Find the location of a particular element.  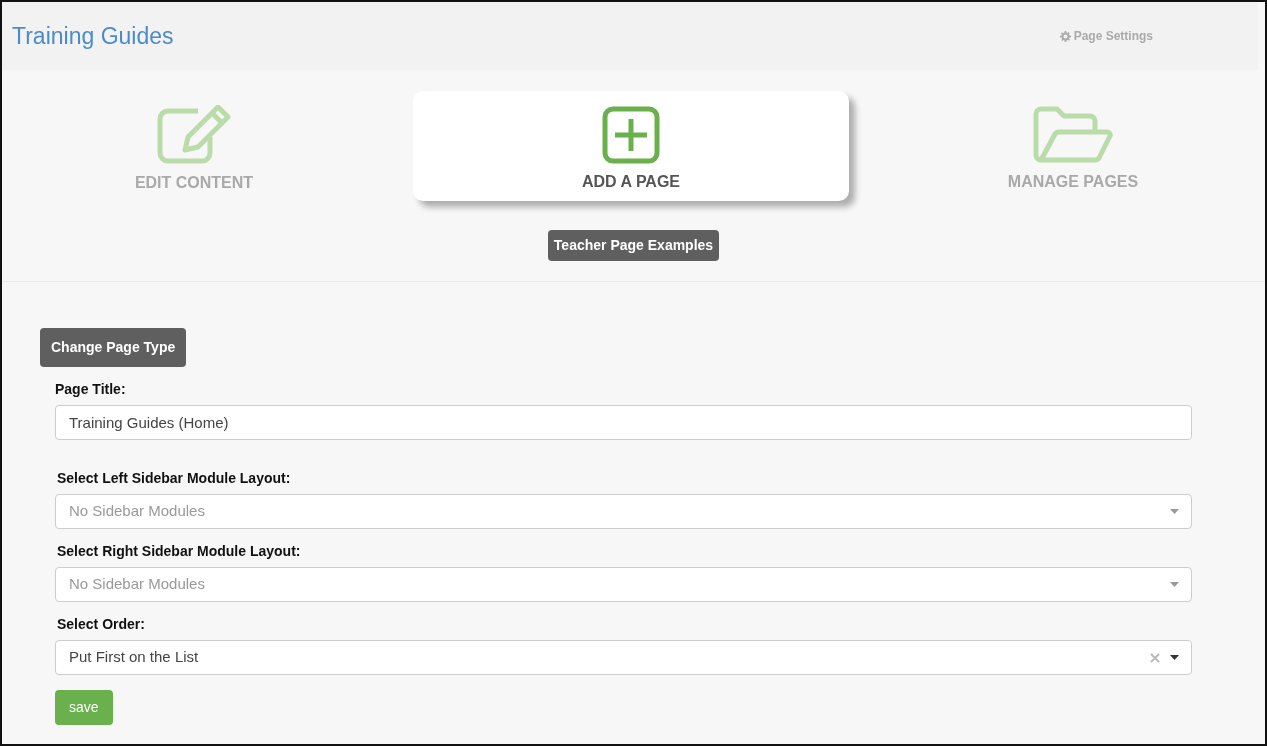

tab: ADD A PAGE is located at coordinates (631, 146).